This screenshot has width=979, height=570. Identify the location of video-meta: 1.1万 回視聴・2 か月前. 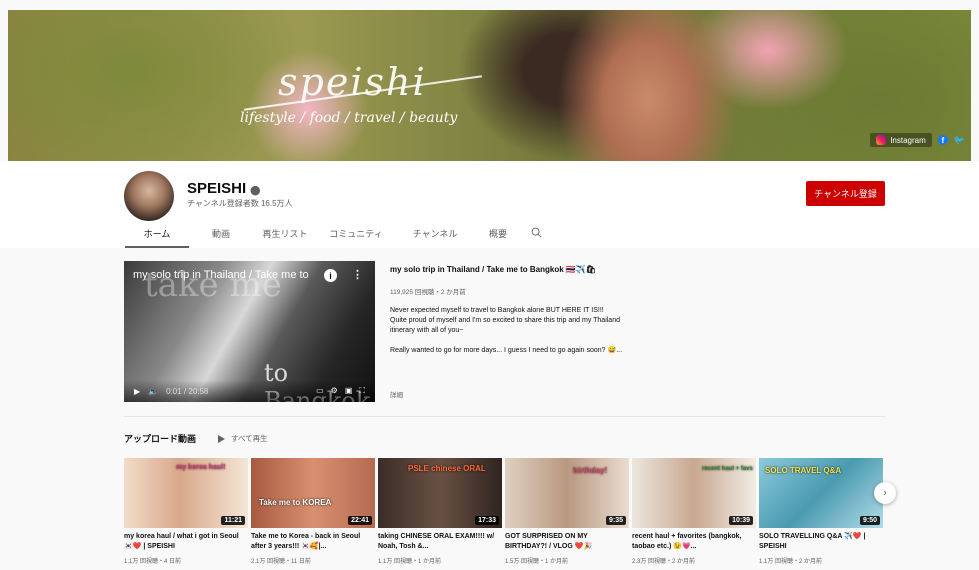
(791, 562).